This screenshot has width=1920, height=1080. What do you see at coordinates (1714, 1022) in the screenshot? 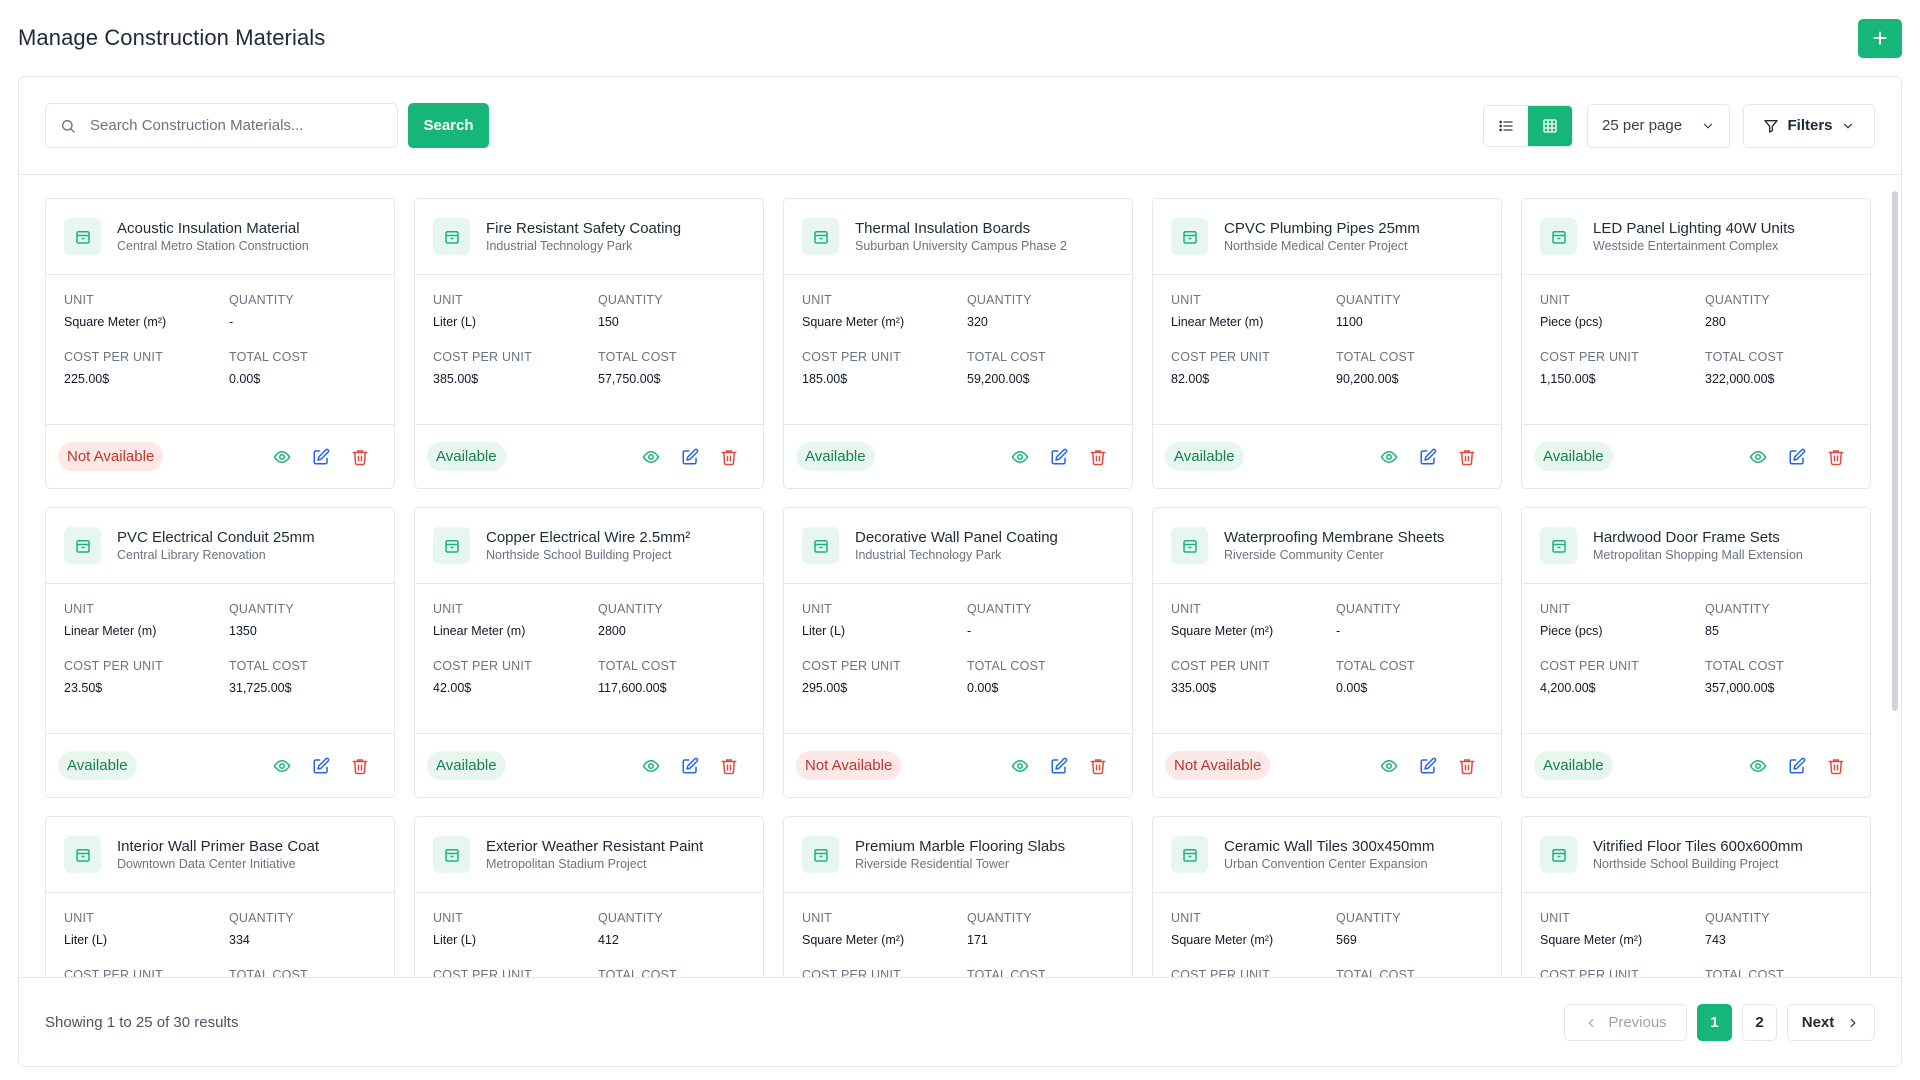
I see `page-1-button: 1` at bounding box center [1714, 1022].